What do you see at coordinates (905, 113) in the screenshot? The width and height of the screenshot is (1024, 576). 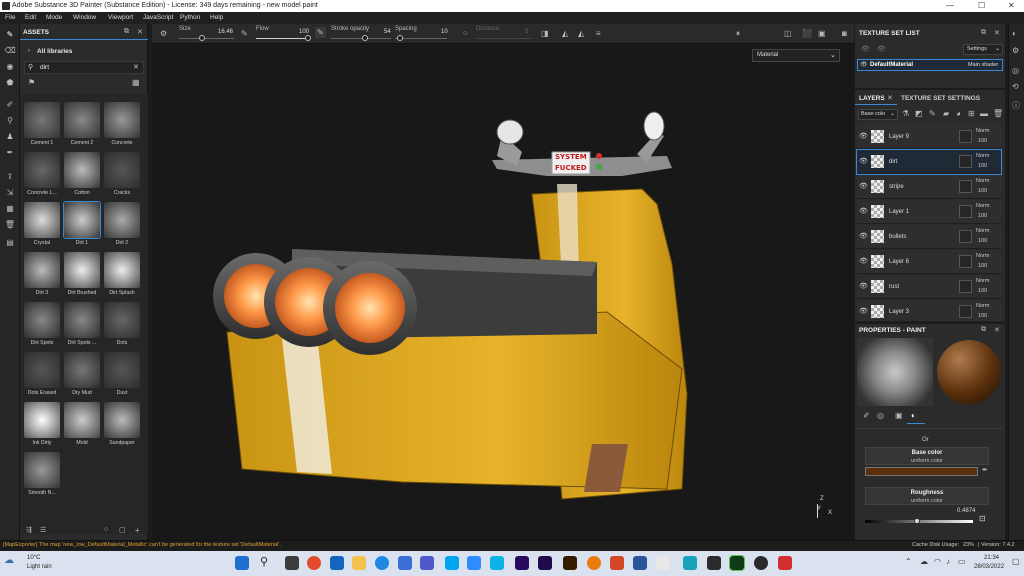 I see `add-effect-icon: ⚗` at bounding box center [905, 113].